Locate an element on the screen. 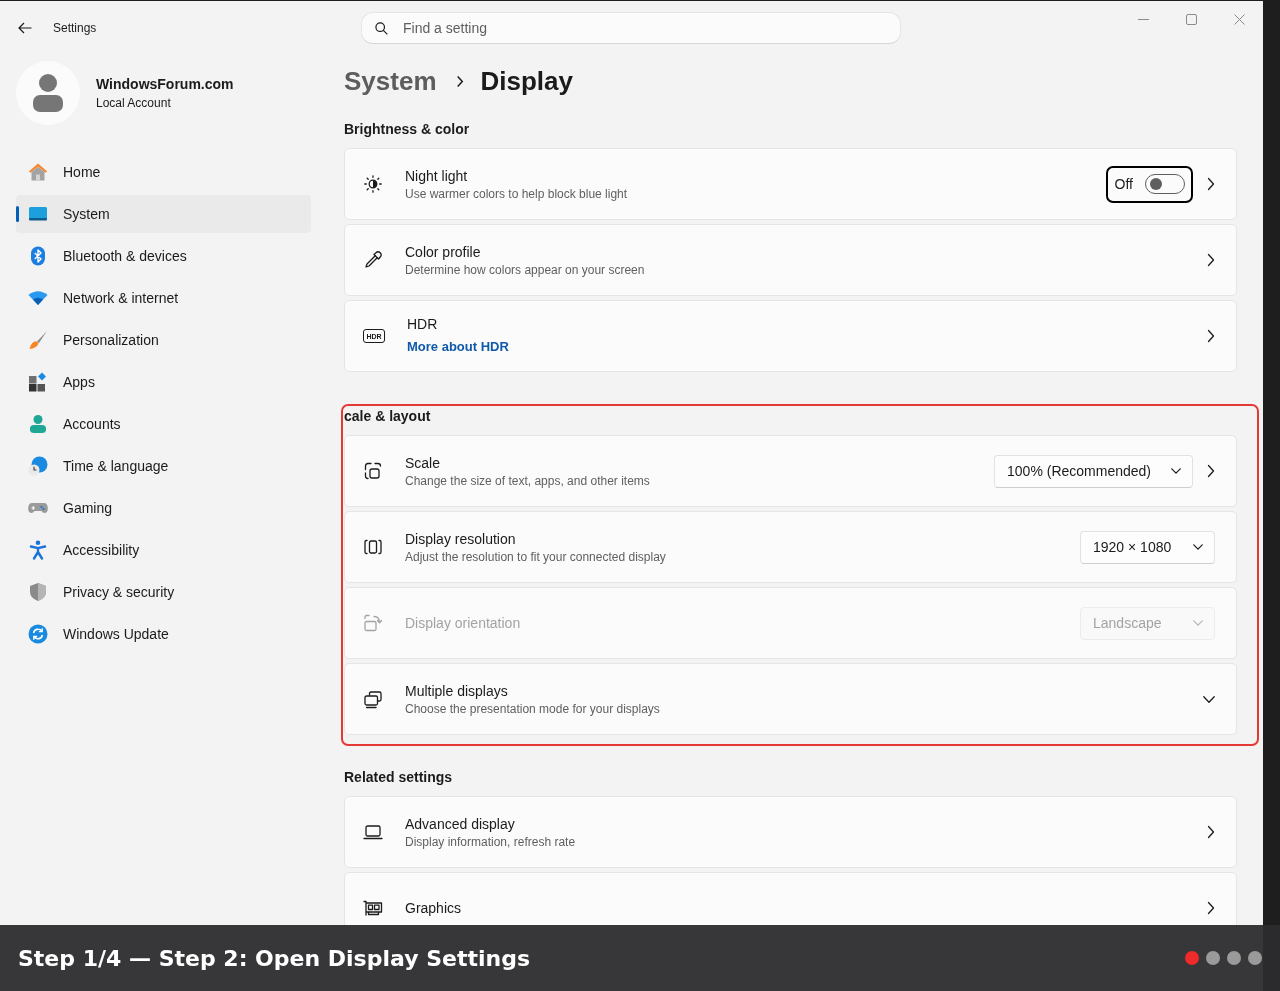 The width and height of the screenshot is (1280, 991). setting-description: Adjust the resolution to fit your connected display is located at coordinates (535, 556).